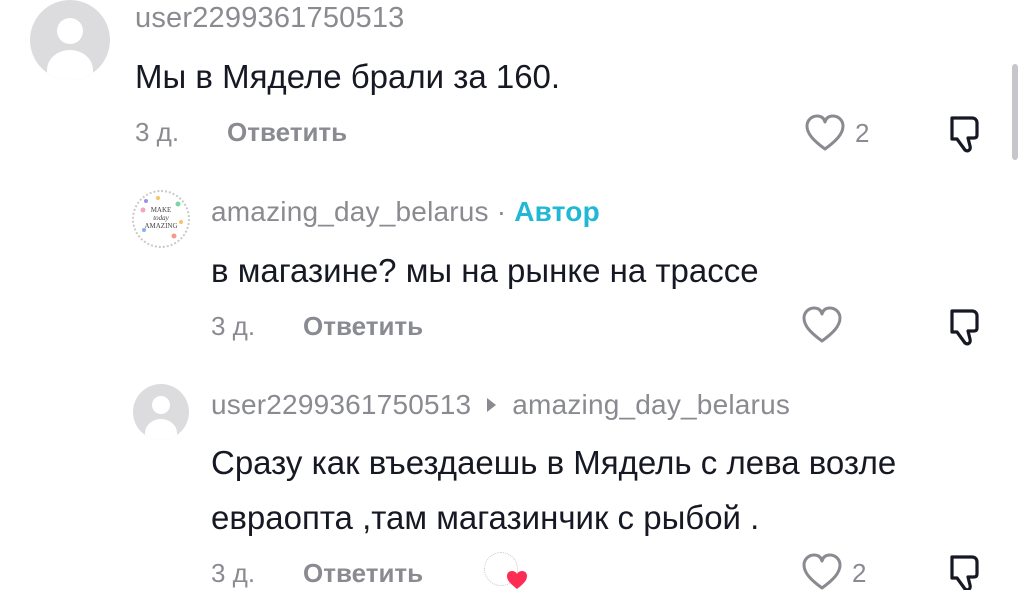  What do you see at coordinates (161, 226) in the screenshot?
I see `avatar-text: AMAZING` at bounding box center [161, 226].